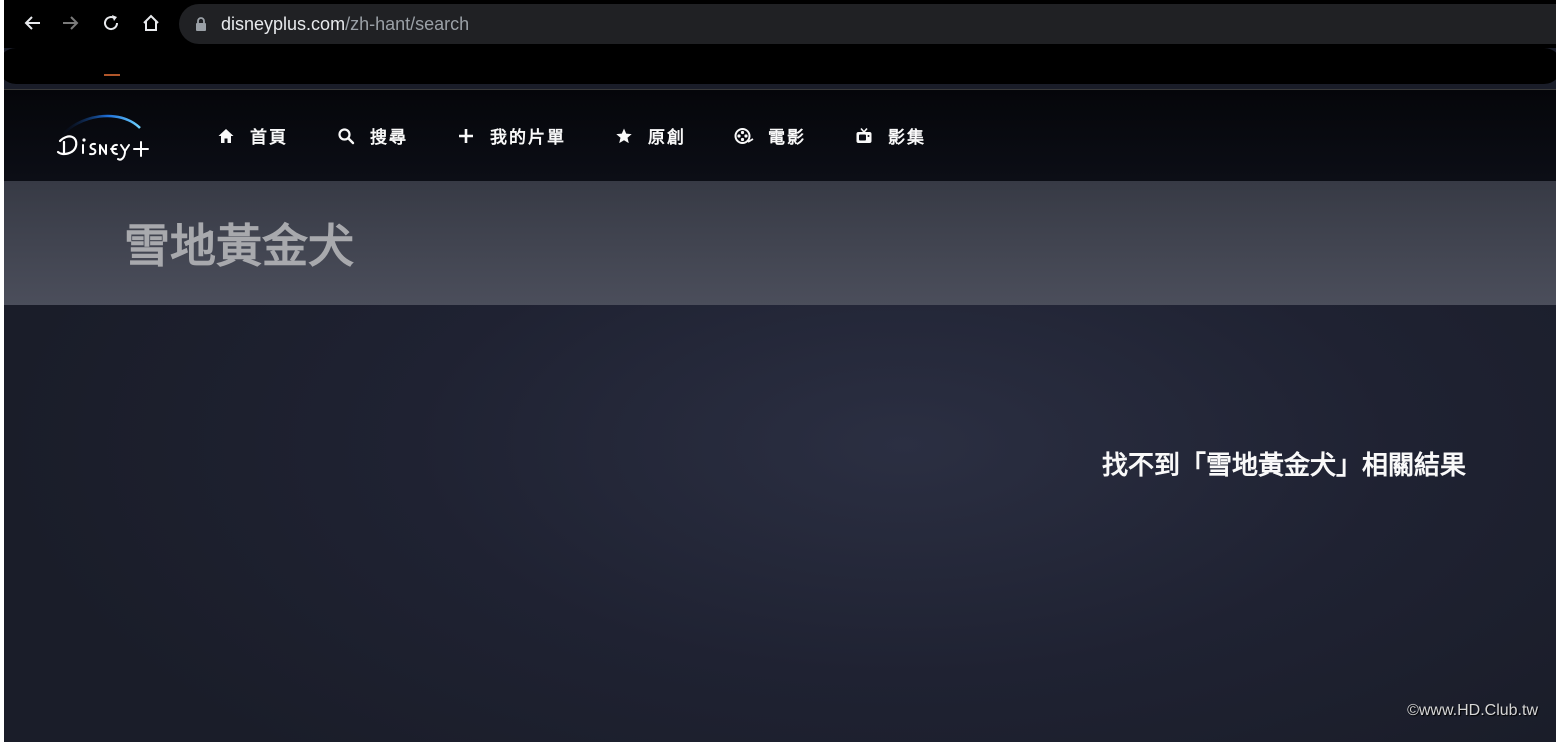  What do you see at coordinates (787, 138) in the screenshot?
I see `nav-item-label: 電影` at bounding box center [787, 138].